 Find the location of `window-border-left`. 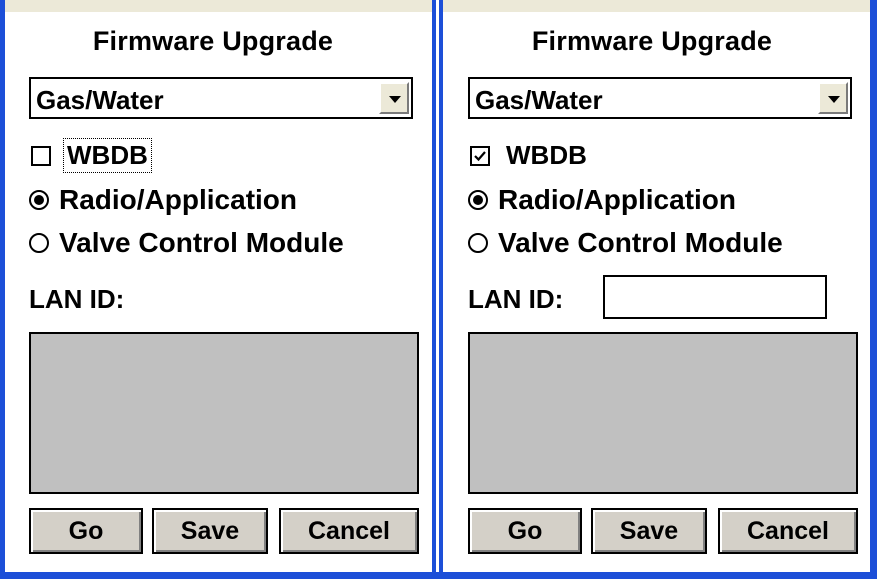

window-border-left is located at coordinates (2, 289).